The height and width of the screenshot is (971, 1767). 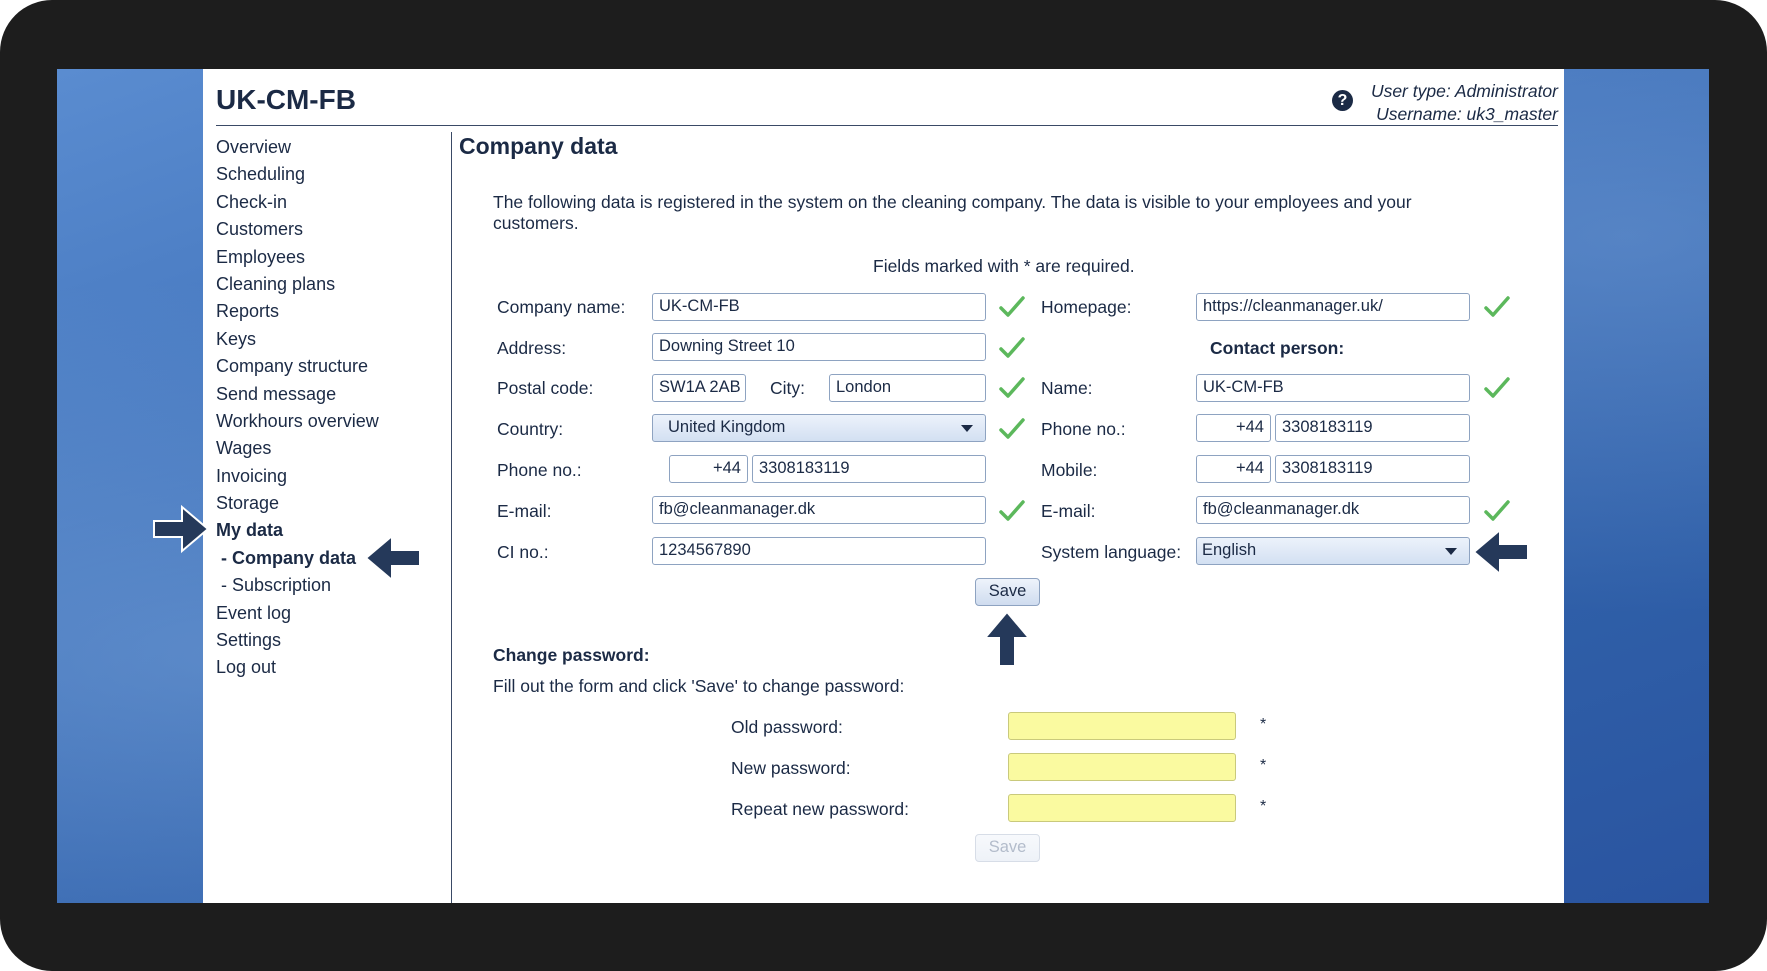 What do you see at coordinates (1464, 91) in the screenshot?
I see `user-type: User type: Administrator` at bounding box center [1464, 91].